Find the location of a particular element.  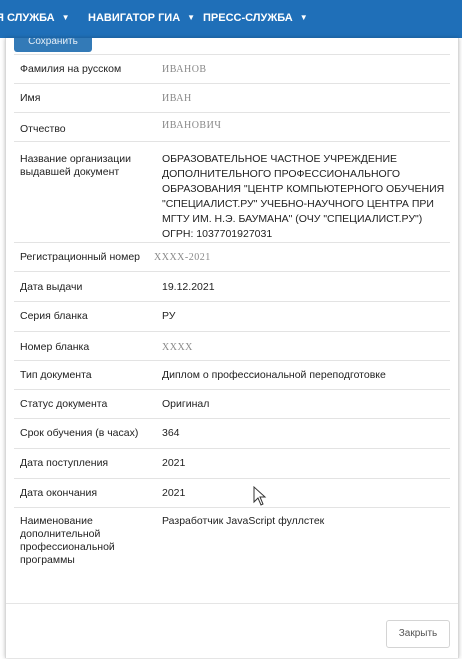

detail-row-patronymic: Отчество ИВАНОВИЧ is located at coordinates (232, 126).